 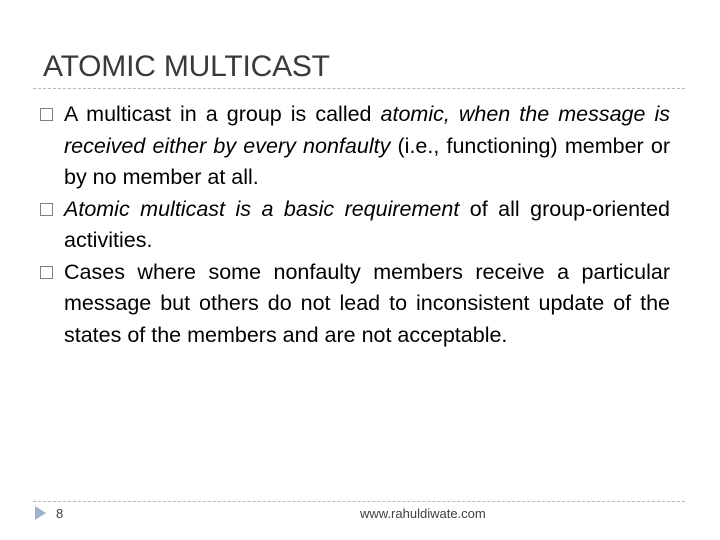 I want to click on triangle-arrow-icon, so click(x=40, y=513).